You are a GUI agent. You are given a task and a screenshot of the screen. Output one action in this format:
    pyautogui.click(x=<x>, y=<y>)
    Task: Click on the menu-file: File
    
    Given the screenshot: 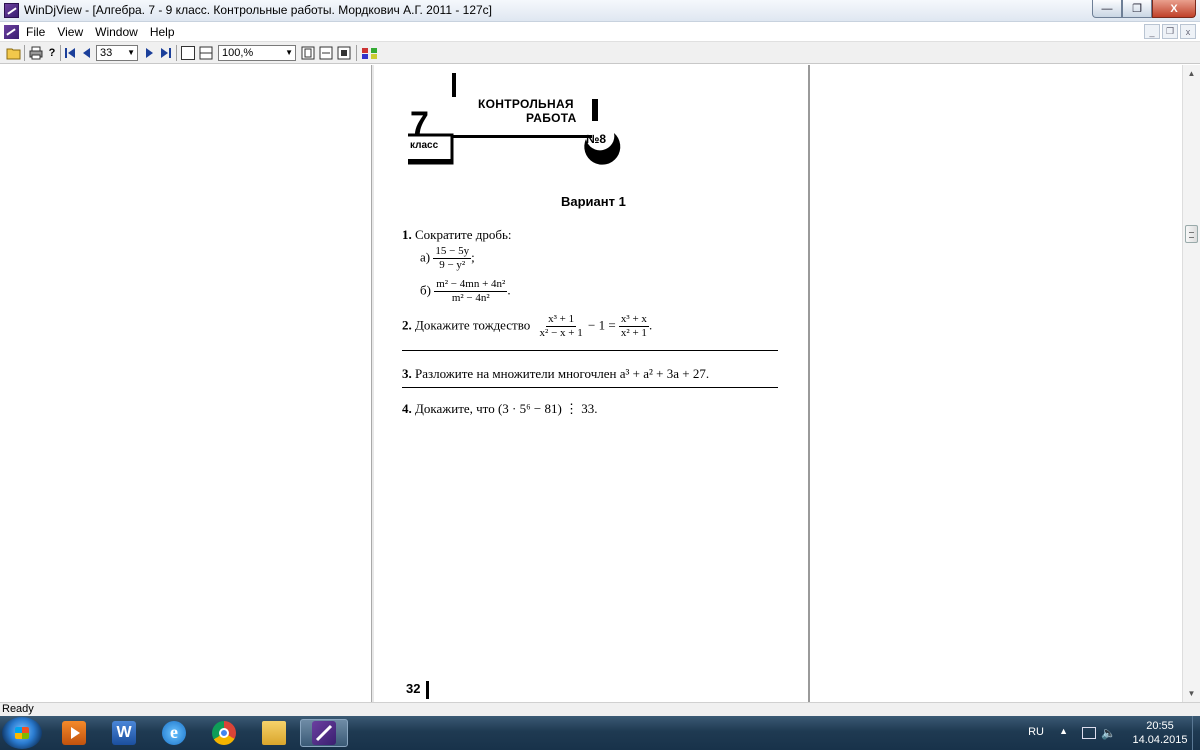 What is the action you would take?
    pyautogui.click(x=35, y=32)
    